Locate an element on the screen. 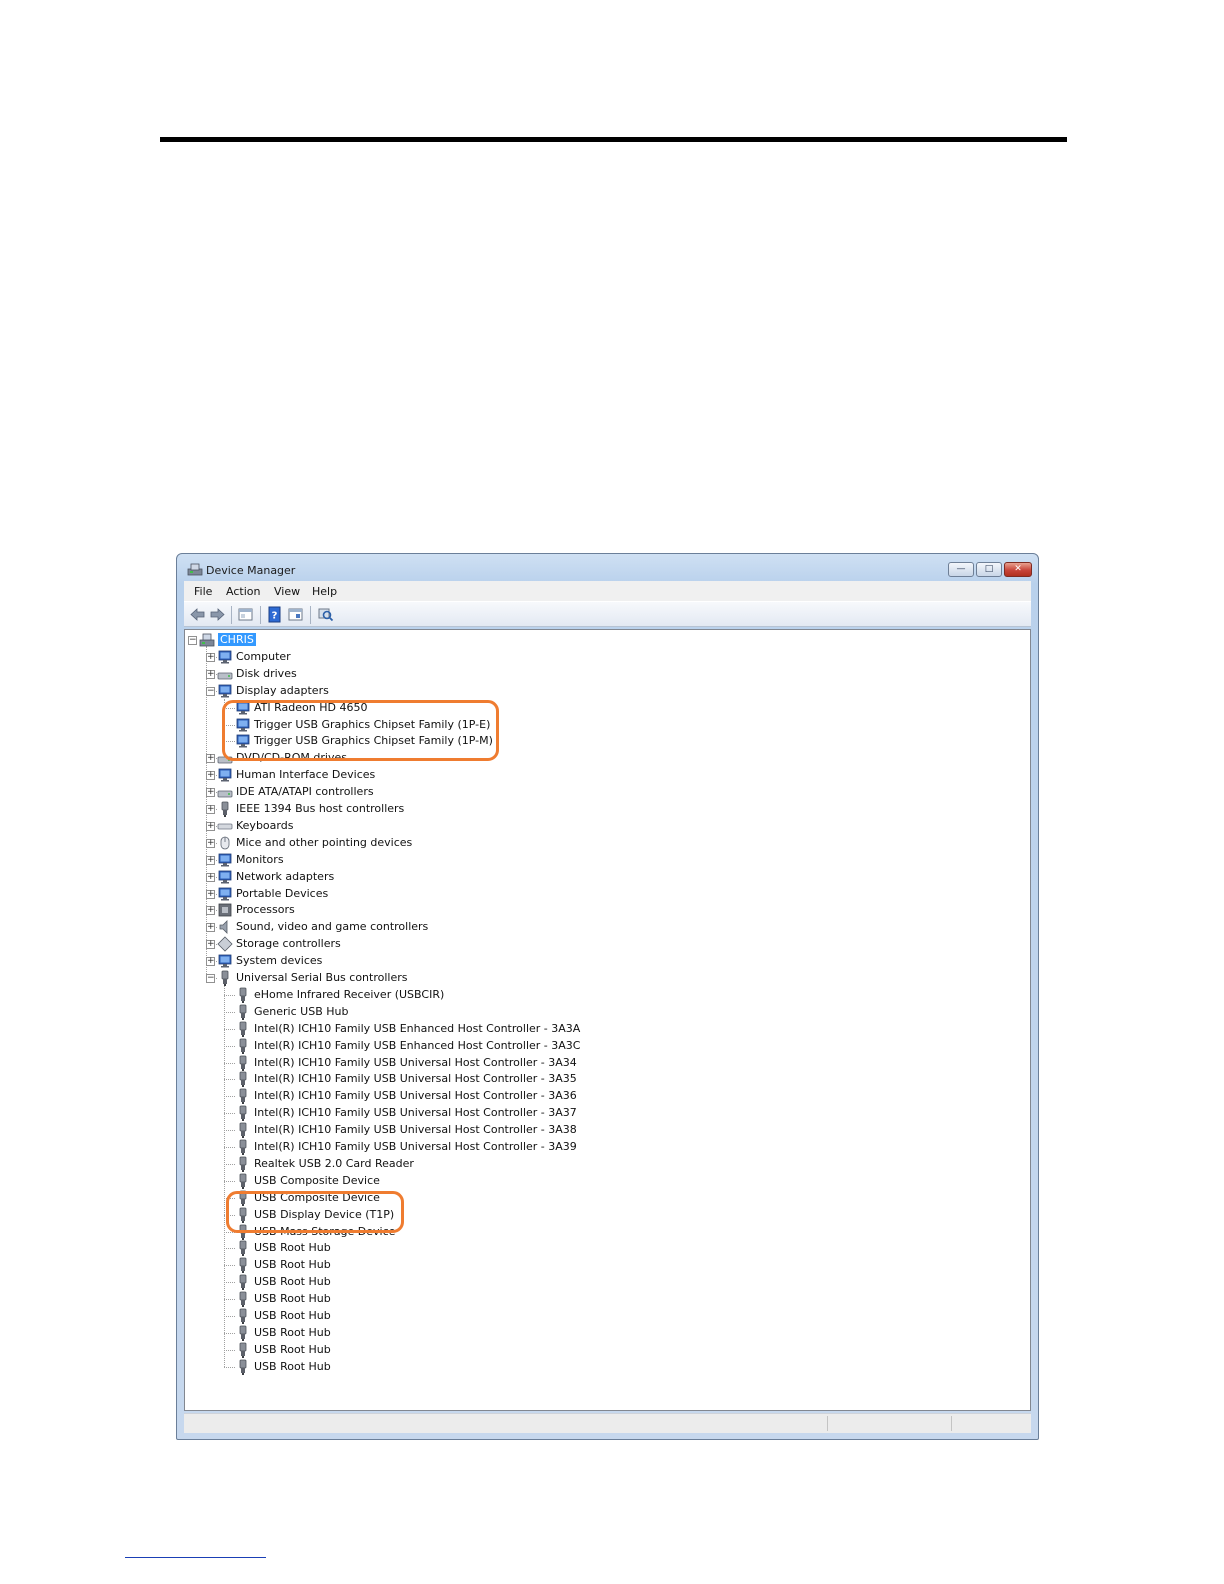  tree-category: + Human Interface Devices is located at coordinates (607, 775).